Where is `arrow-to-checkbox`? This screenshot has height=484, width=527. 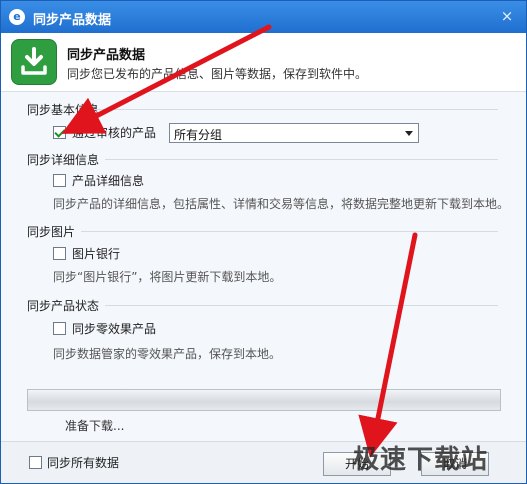 arrow-to-checkbox is located at coordinates (166, 79).